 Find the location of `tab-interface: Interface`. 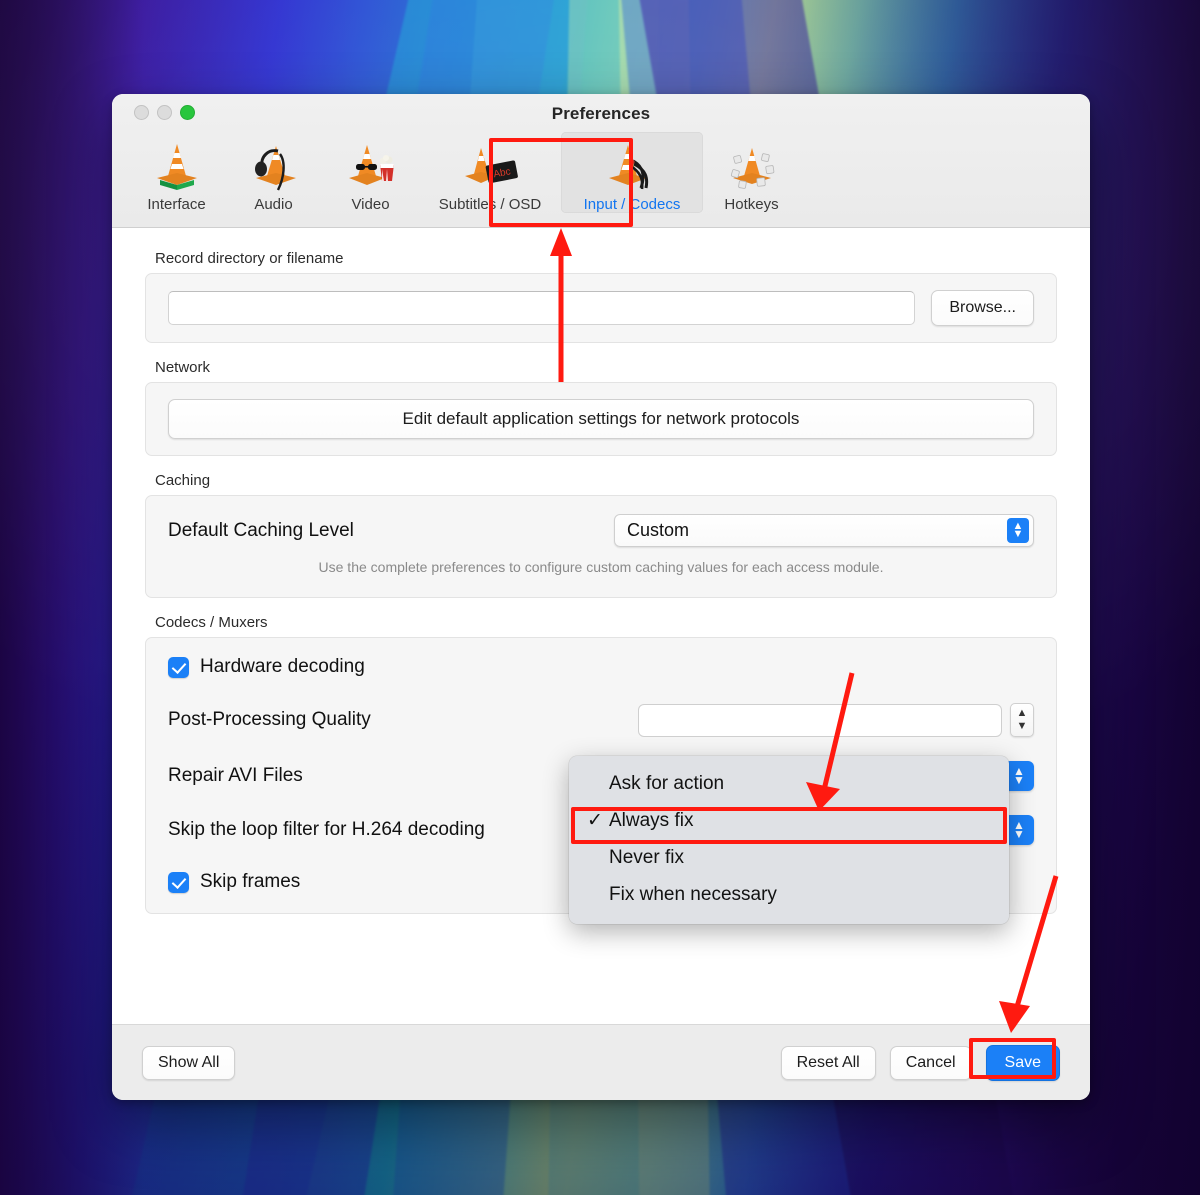

tab-interface: Interface is located at coordinates (176, 172).